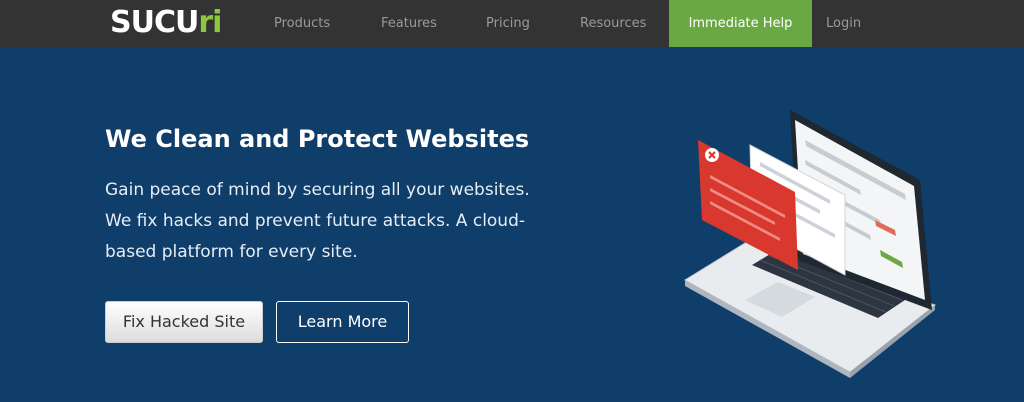  I want to click on fix-hacked-site-button: Fix Hacked Site, so click(184, 322).